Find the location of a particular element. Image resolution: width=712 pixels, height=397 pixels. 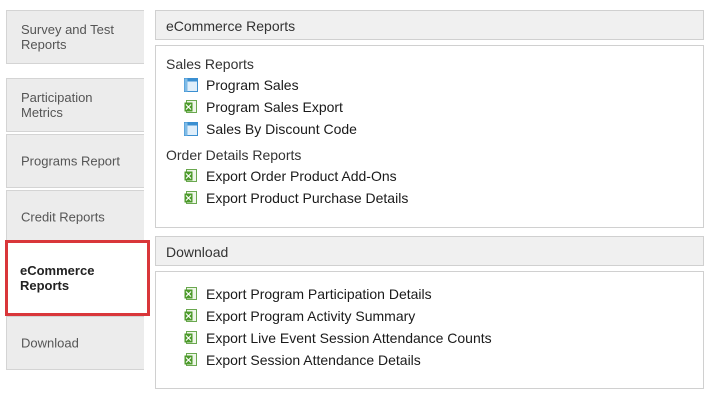

export-order-product-add-ons-link: Export Order Product Add-Ons is located at coordinates (290, 176).